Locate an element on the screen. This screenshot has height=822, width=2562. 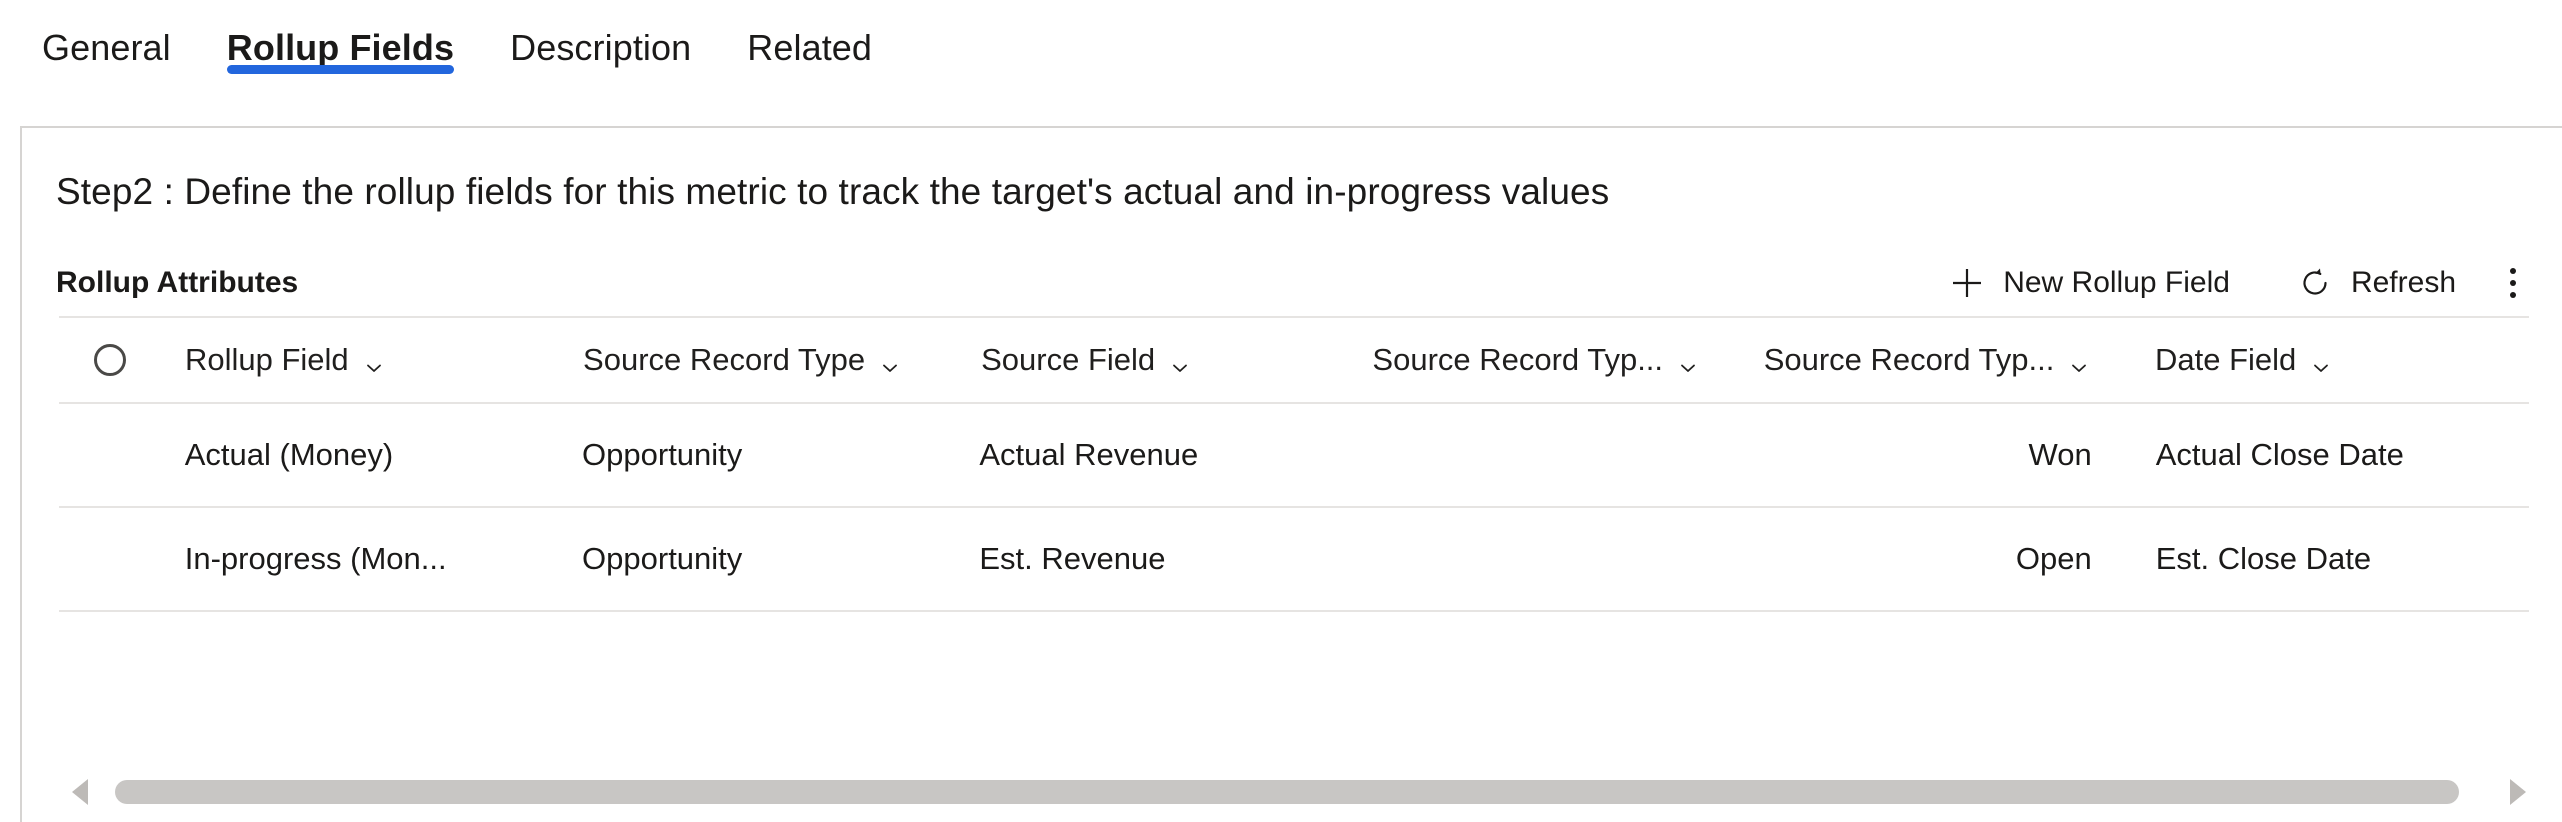
scrollbar-track is located at coordinates (1299, 792).